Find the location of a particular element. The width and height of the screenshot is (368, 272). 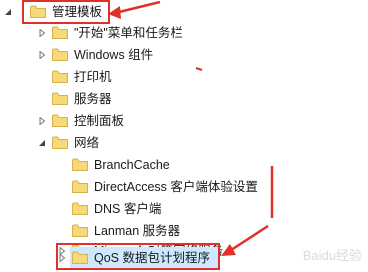

tree-node-directaccess: DirectAccess 客户端体验设置 is located at coordinates (184, 187).